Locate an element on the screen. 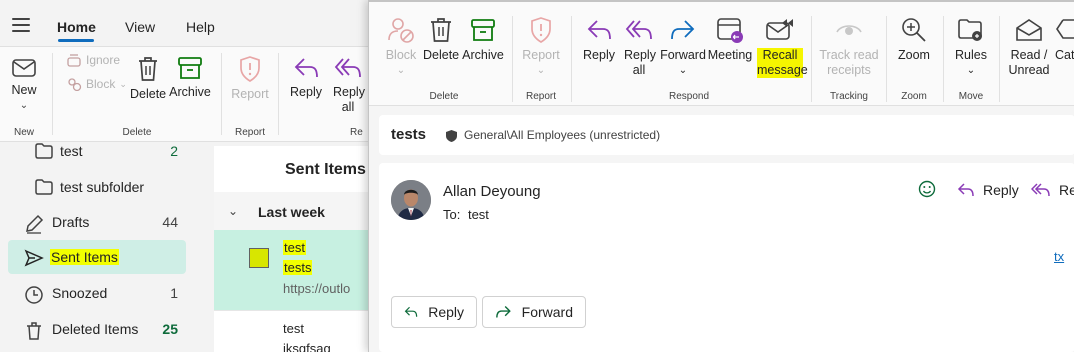 The height and width of the screenshot is (352, 1074). forward-button: Forward ⌄ is located at coordinates (683, 47).